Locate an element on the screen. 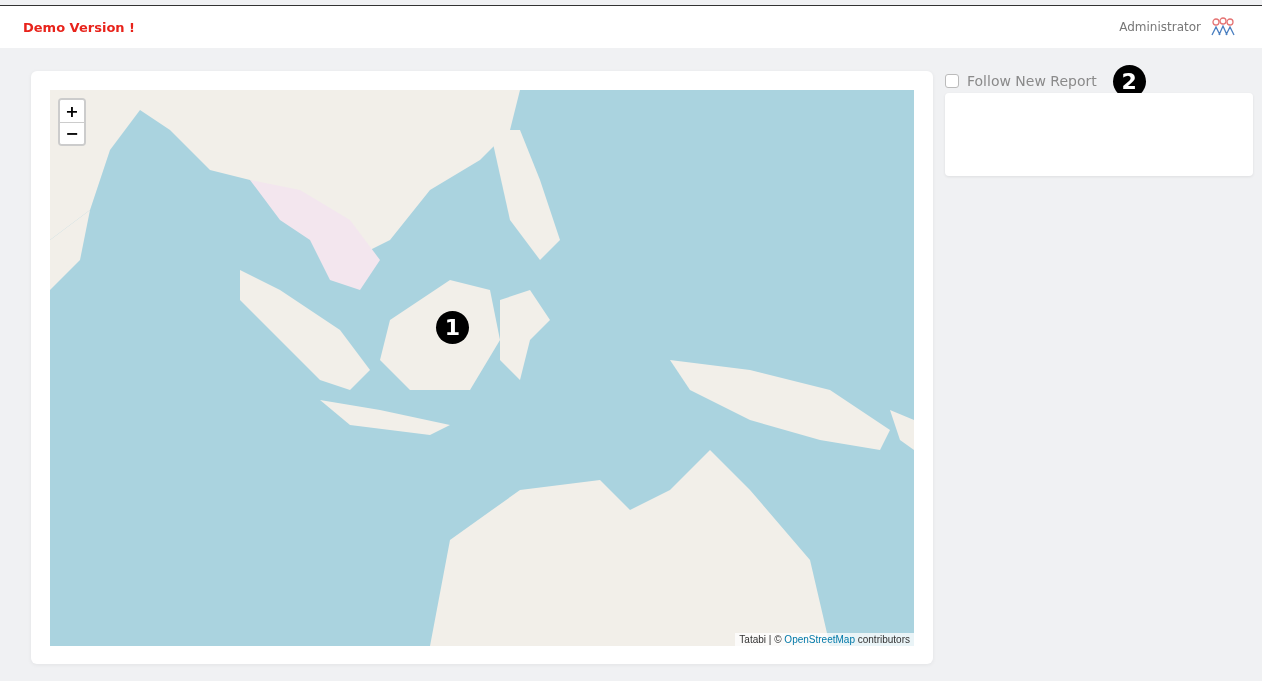 This screenshot has height=681, width=1262. zoom-out-button: − is located at coordinates (72, 133).